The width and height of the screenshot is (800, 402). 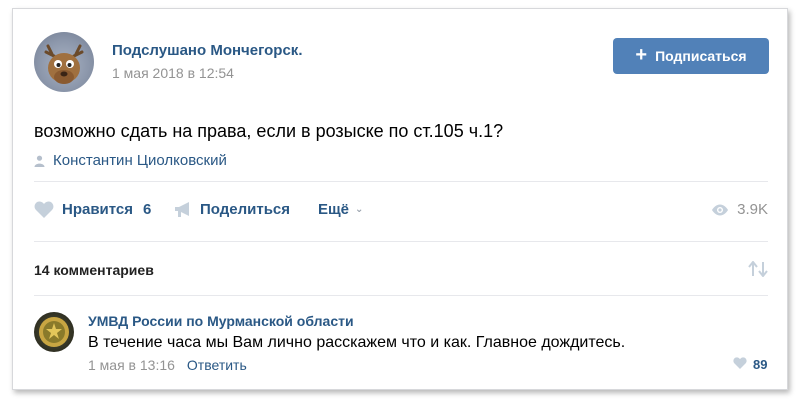 What do you see at coordinates (54, 332) in the screenshot?
I see `comment-avatar` at bounding box center [54, 332].